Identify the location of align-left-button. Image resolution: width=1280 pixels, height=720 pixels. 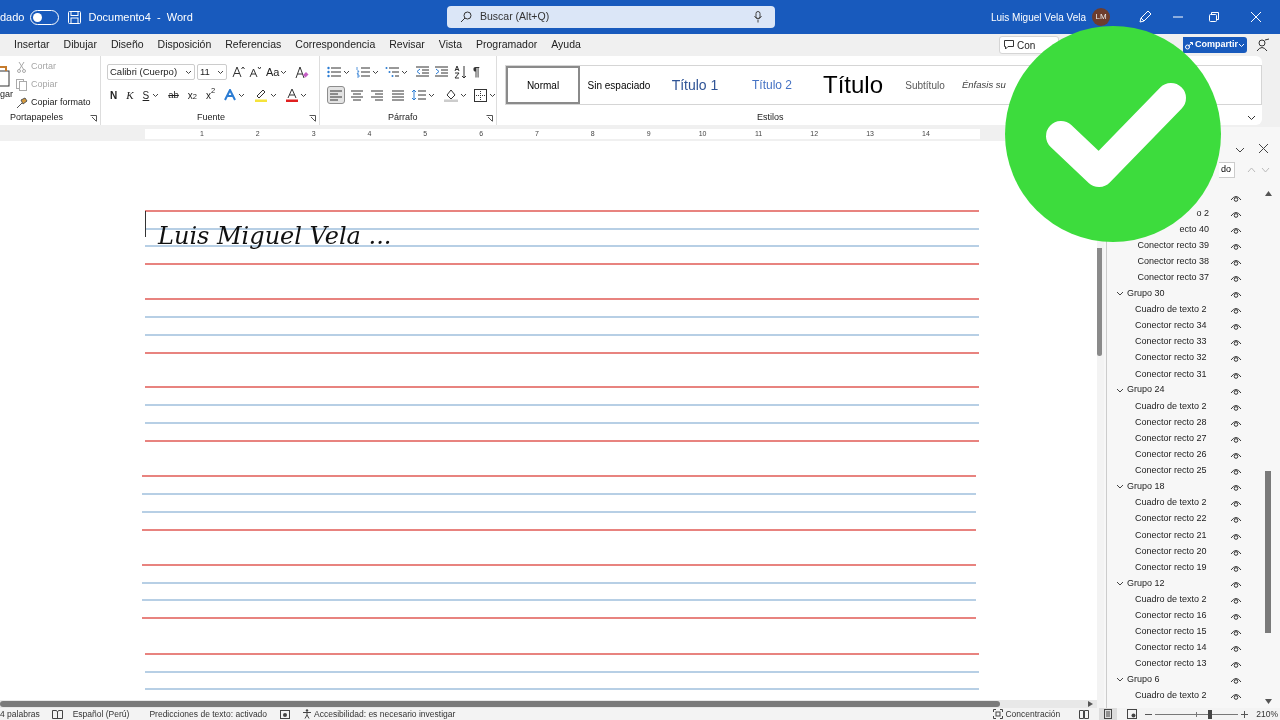
(336, 95).